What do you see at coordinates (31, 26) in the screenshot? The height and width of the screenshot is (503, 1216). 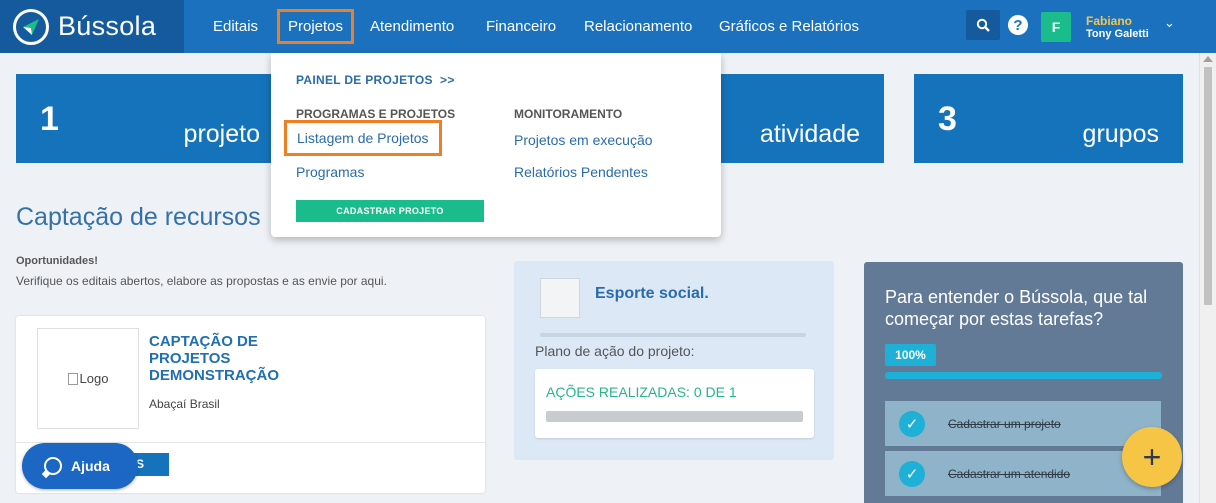 I see `compass-logo-icon` at bounding box center [31, 26].